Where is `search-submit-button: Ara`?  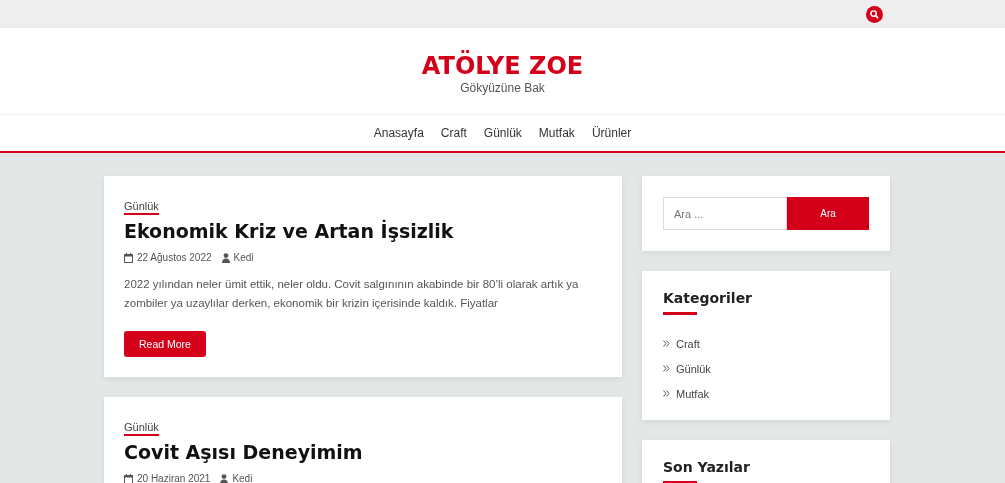 search-submit-button: Ara is located at coordinates (828, 213).